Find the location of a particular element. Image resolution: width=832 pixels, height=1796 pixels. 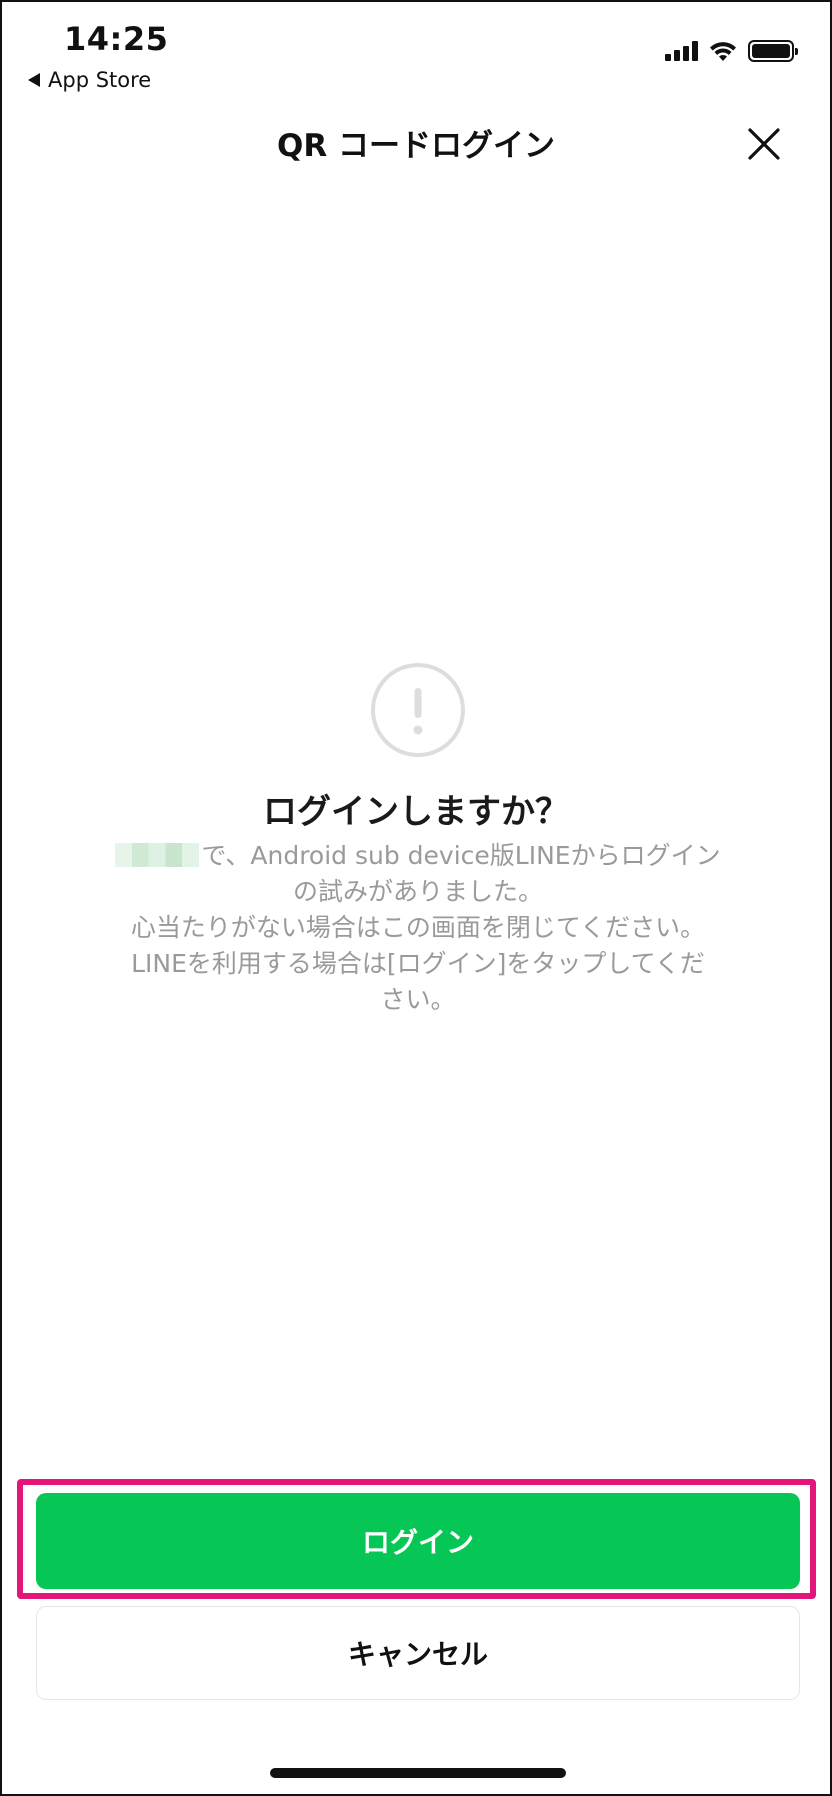

home-indicator is located at coordinates (418, 1773).